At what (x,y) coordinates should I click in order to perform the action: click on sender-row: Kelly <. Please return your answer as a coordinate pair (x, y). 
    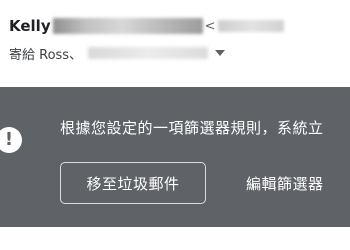
    Looking at the image, I should click on (146, 26).